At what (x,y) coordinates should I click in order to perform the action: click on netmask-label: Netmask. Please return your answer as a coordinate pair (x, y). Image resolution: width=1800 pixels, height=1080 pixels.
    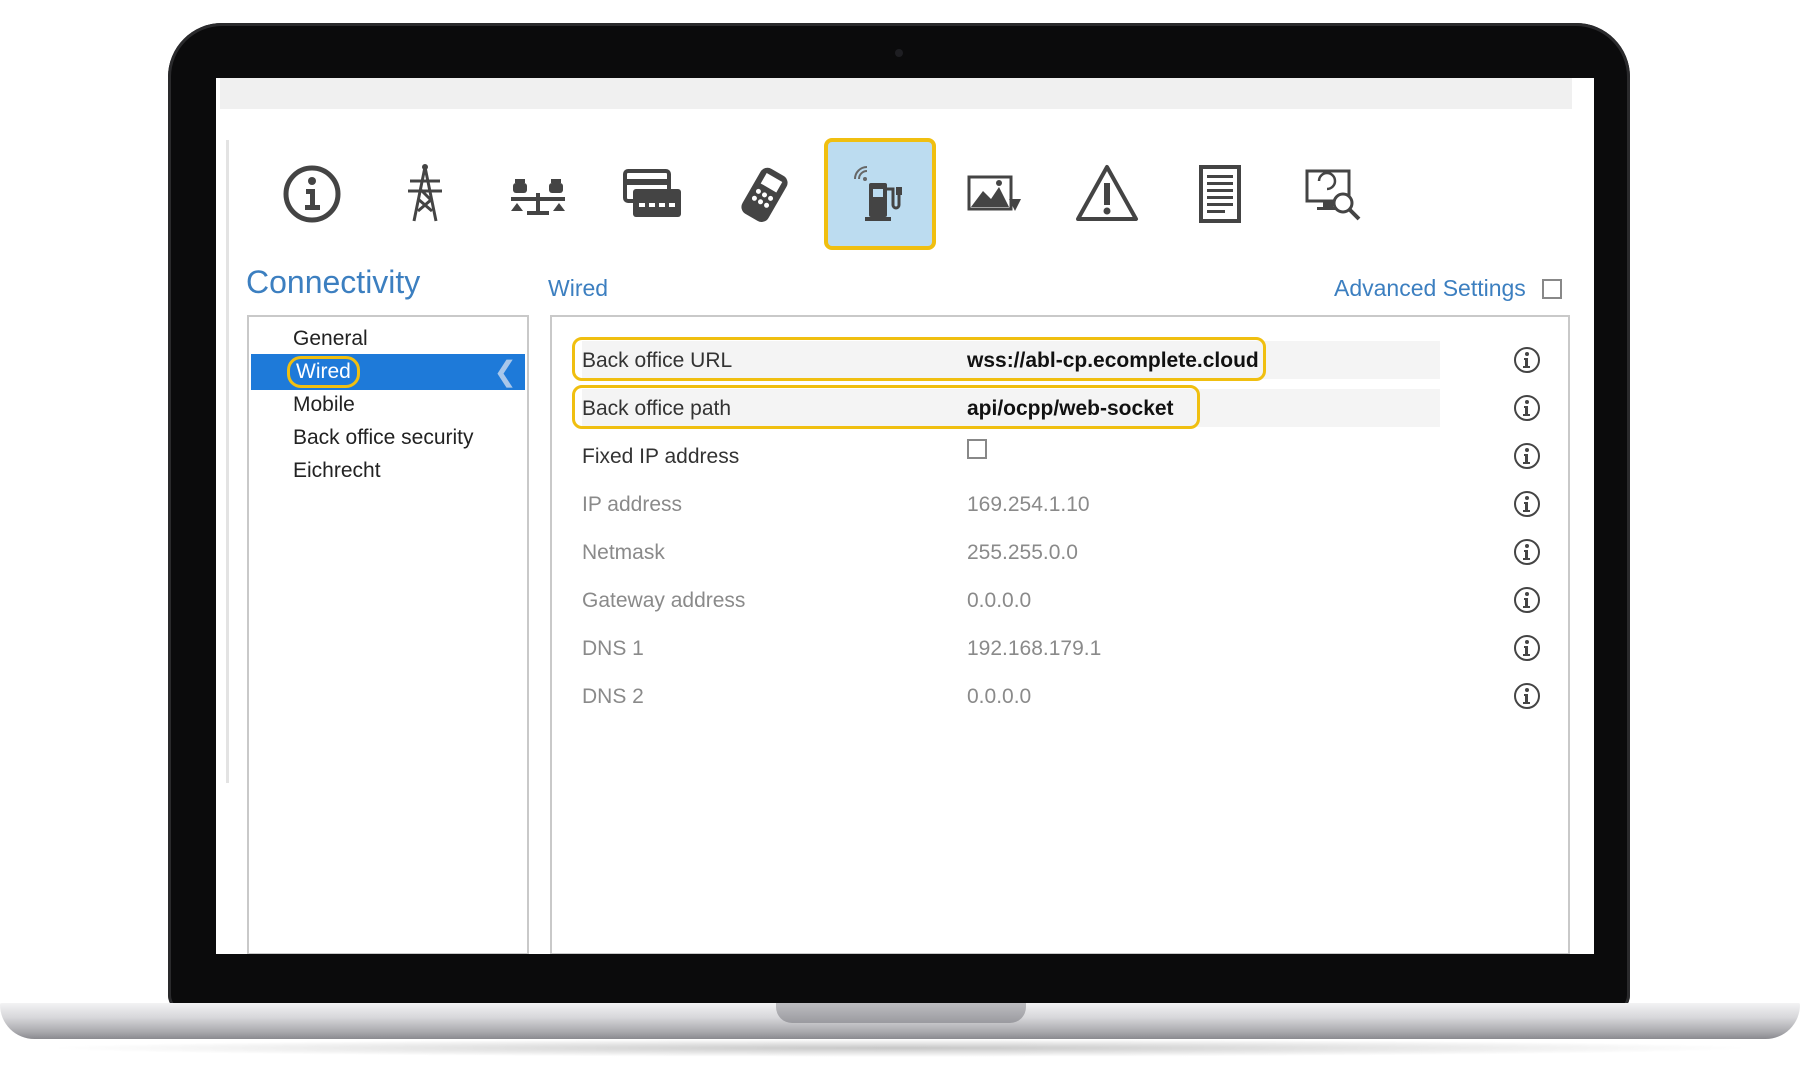
    Looking at the image, I should click on (623, 552).